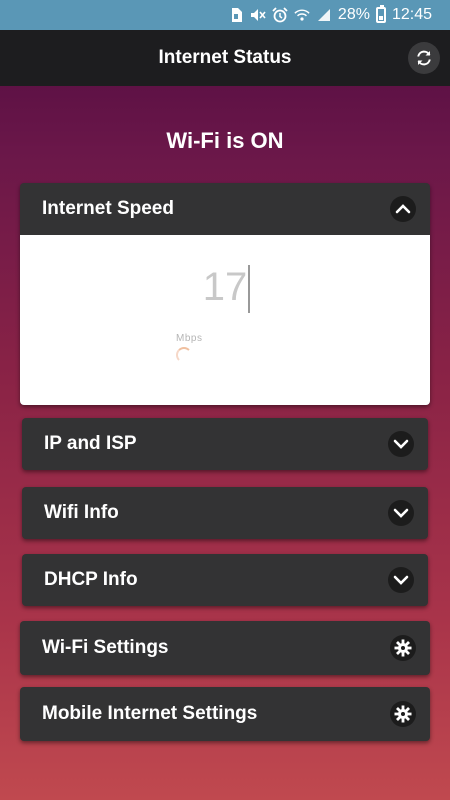  What do you see at coordinates (225, 648) in the screenshot?
I see `wifi-settings-card: Wi-Fi Settings` at bounding box center [225, 648].